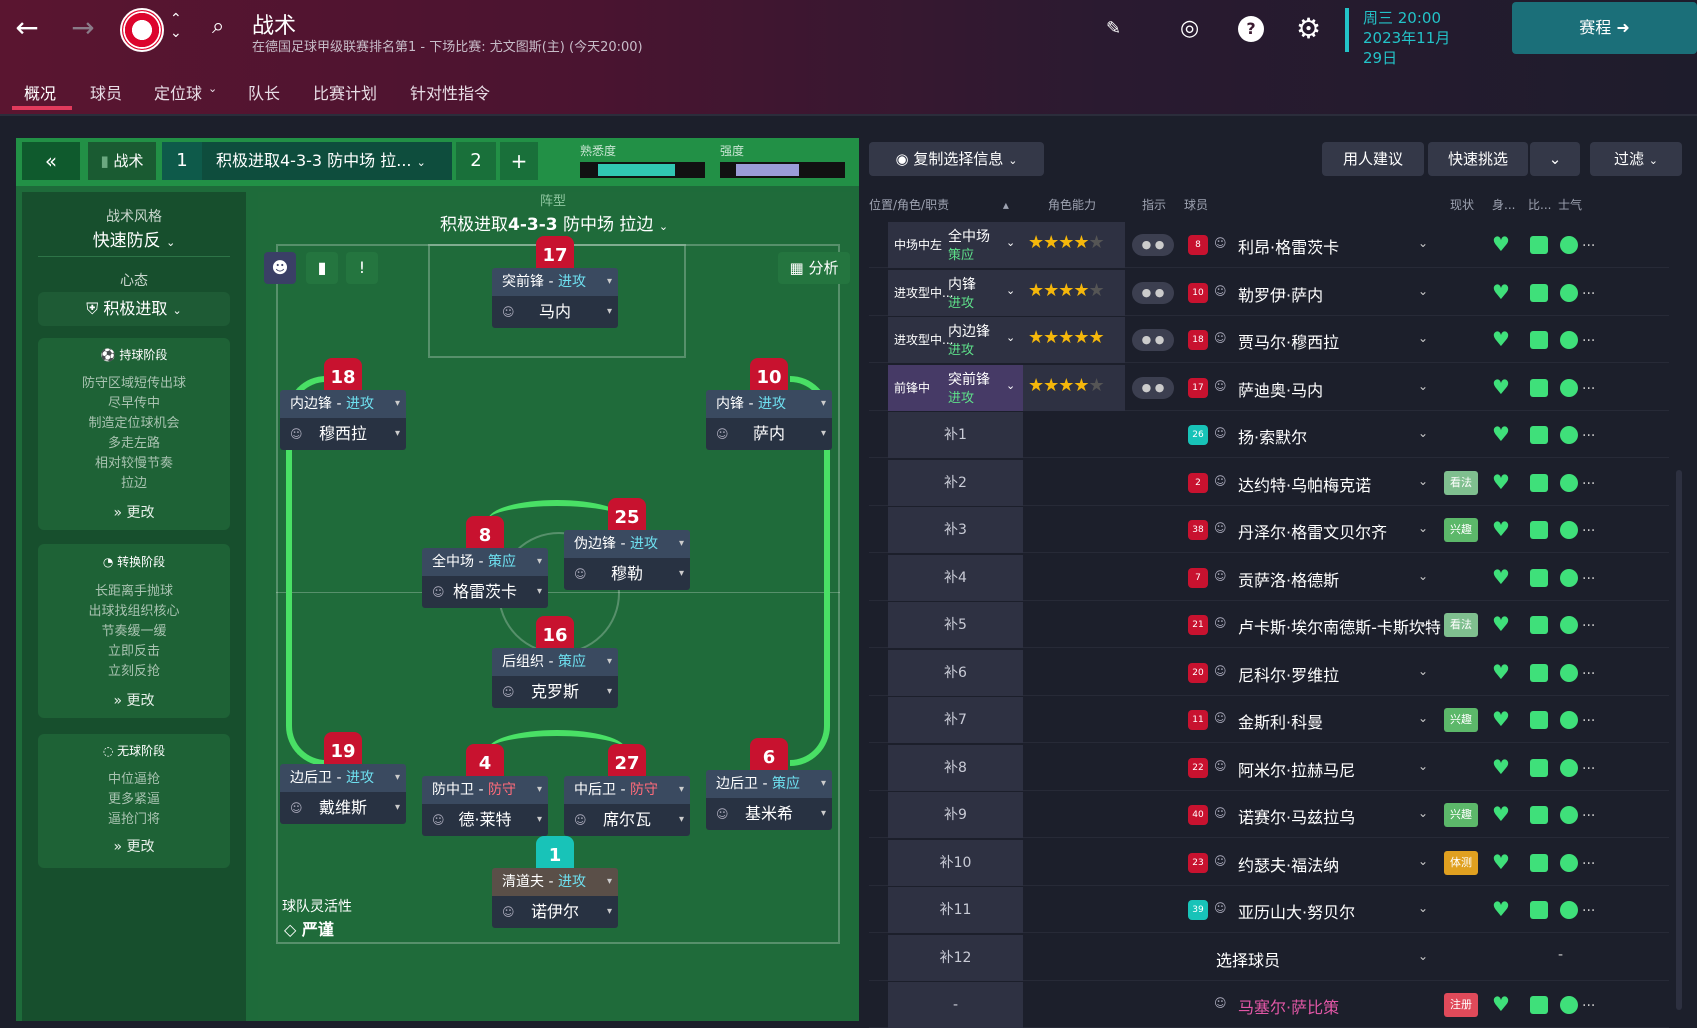 The height and width of the screenshot is (1028, 1697). Describe the element at coordinates (555, 692) in the screenshot. I see `player-name-selector: ☺ 克罗斯 ▾` at that location.